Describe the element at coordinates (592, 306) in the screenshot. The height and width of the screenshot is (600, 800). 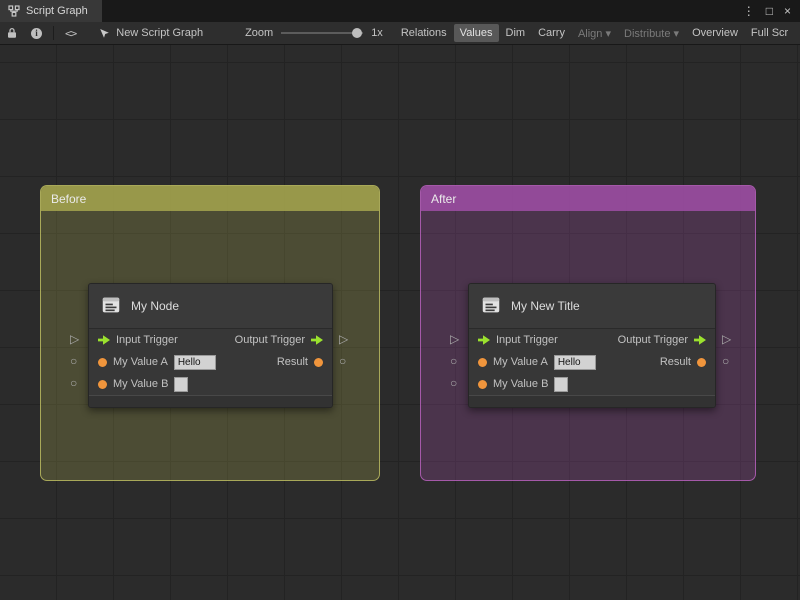
I see `node-after-header: My New Title` at that location.